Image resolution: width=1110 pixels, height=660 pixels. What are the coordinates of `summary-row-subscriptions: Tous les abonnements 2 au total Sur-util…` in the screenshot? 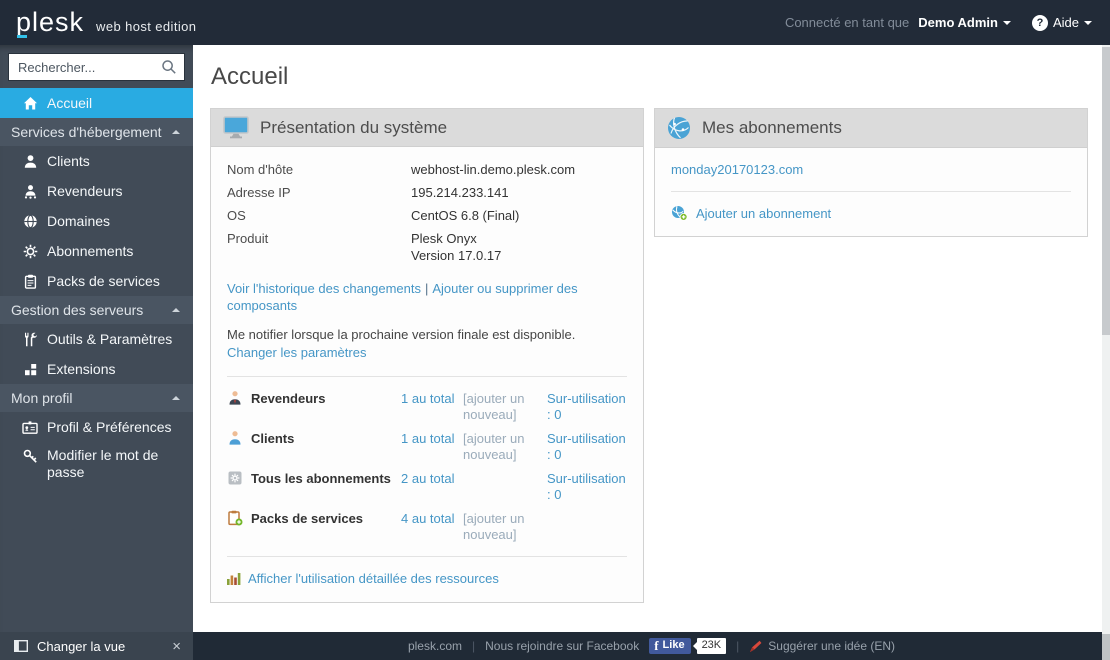 It's located at (427, 486).